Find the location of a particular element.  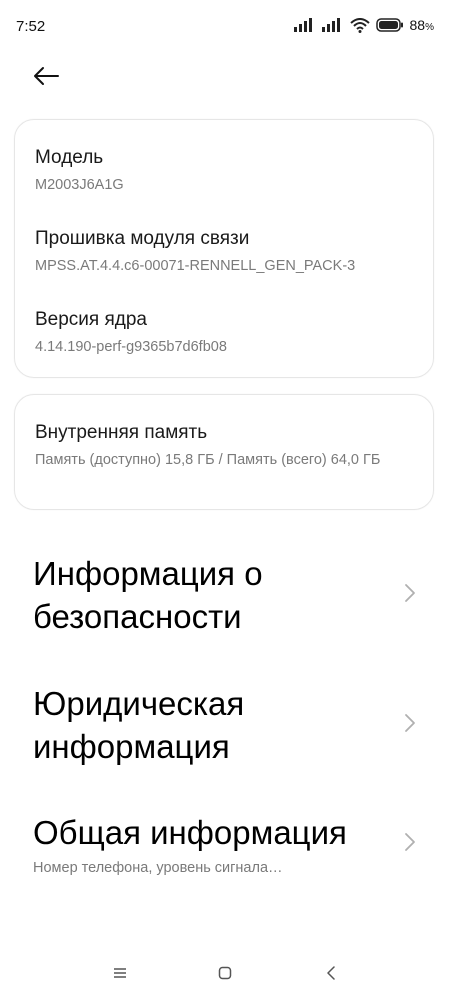

signal-icon is located at coordinates (302, 25).